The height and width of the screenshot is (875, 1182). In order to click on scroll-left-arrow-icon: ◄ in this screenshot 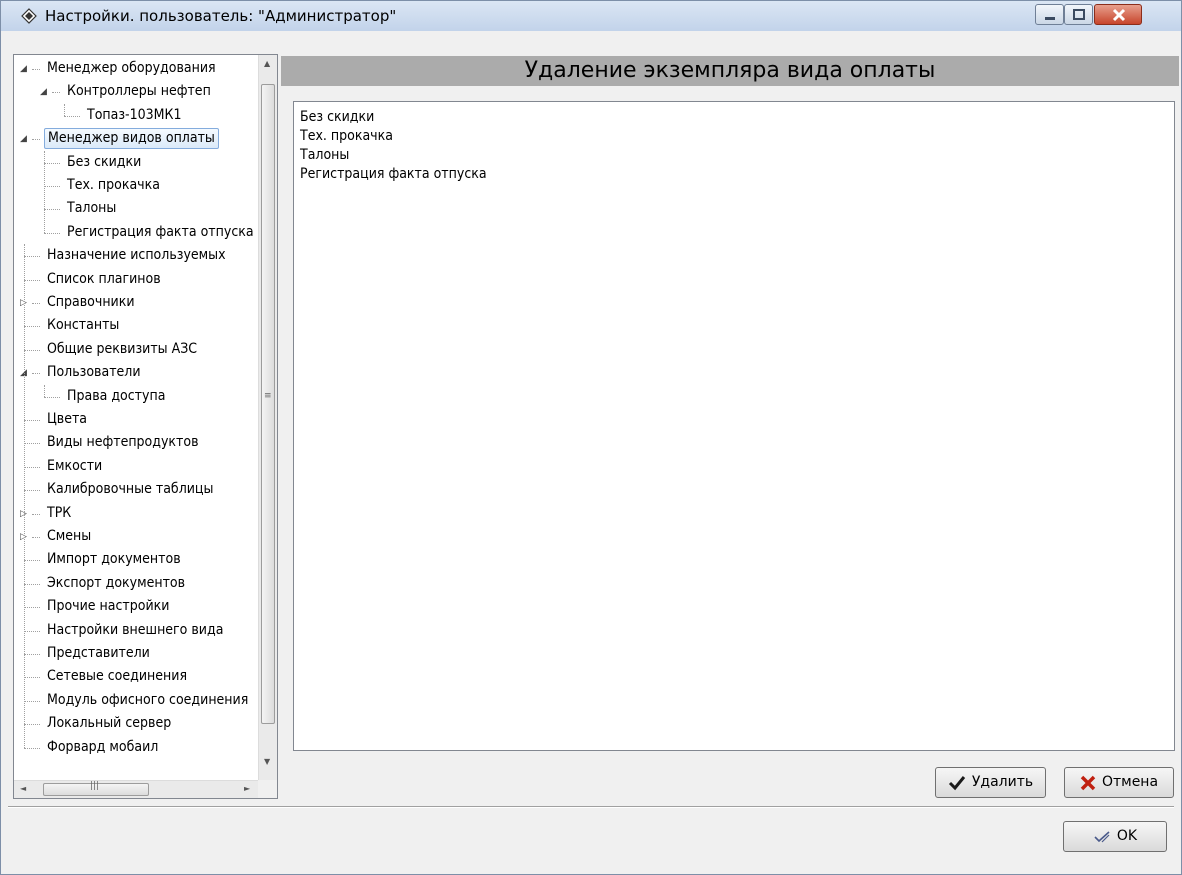, I will do `click(23, 788)`.